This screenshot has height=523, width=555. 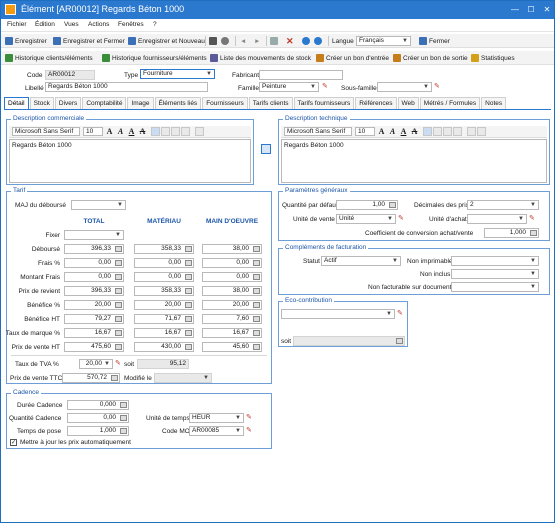 What do you see at coordinates (164, 333) in the screenshot?
I see `materiau-cell: 16,67` at bounding box center [164, 333].